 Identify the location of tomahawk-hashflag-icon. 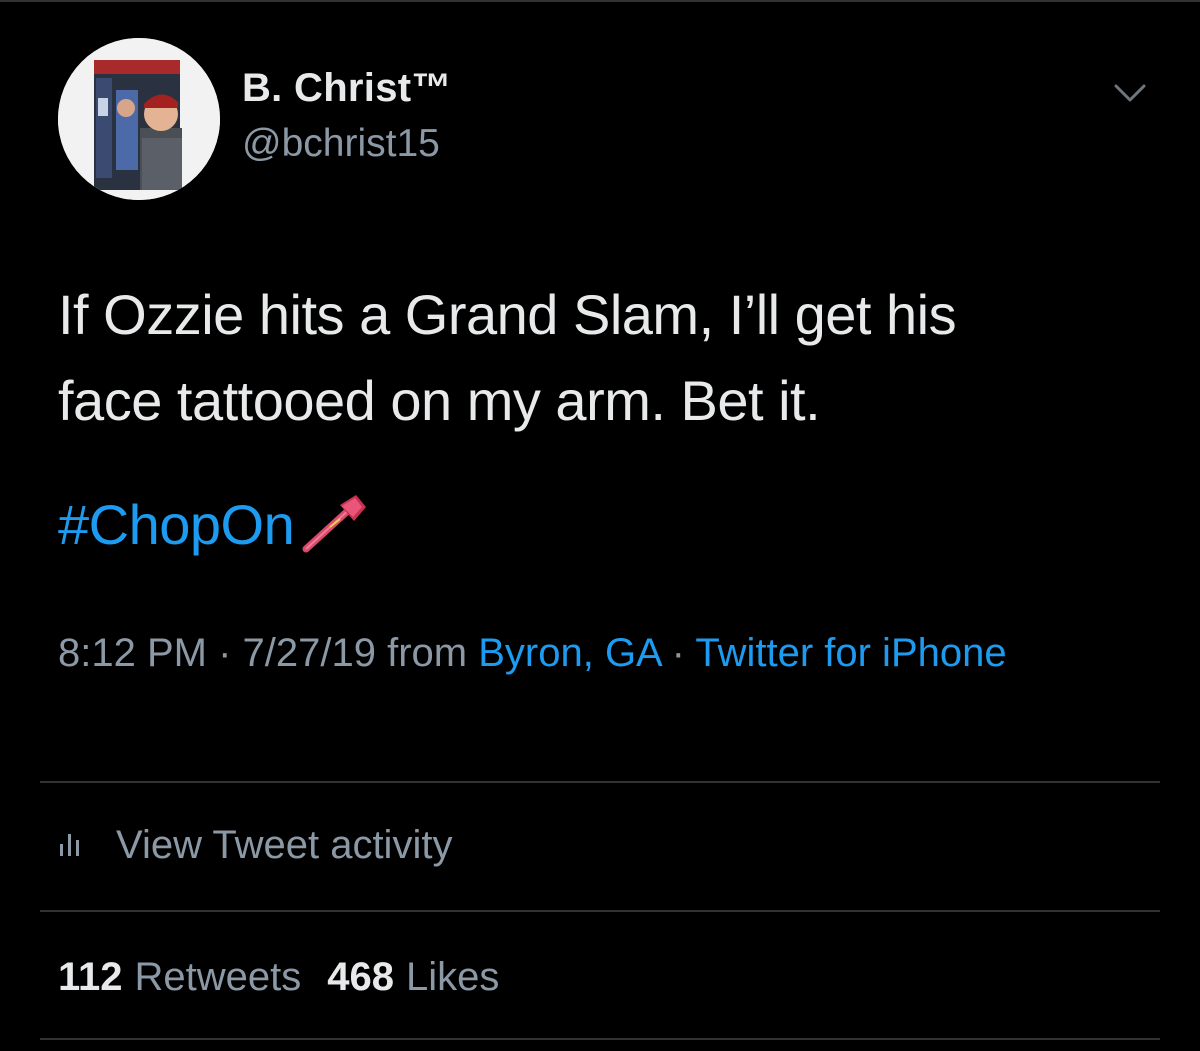
(335, 526).